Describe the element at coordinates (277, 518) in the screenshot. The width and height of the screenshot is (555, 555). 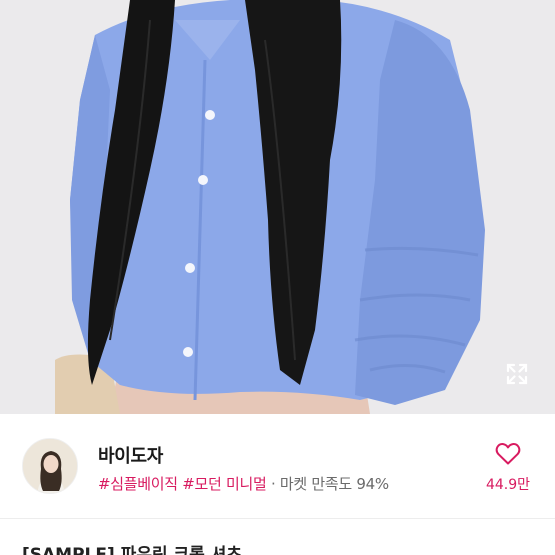
I see `section-divider` at that location.